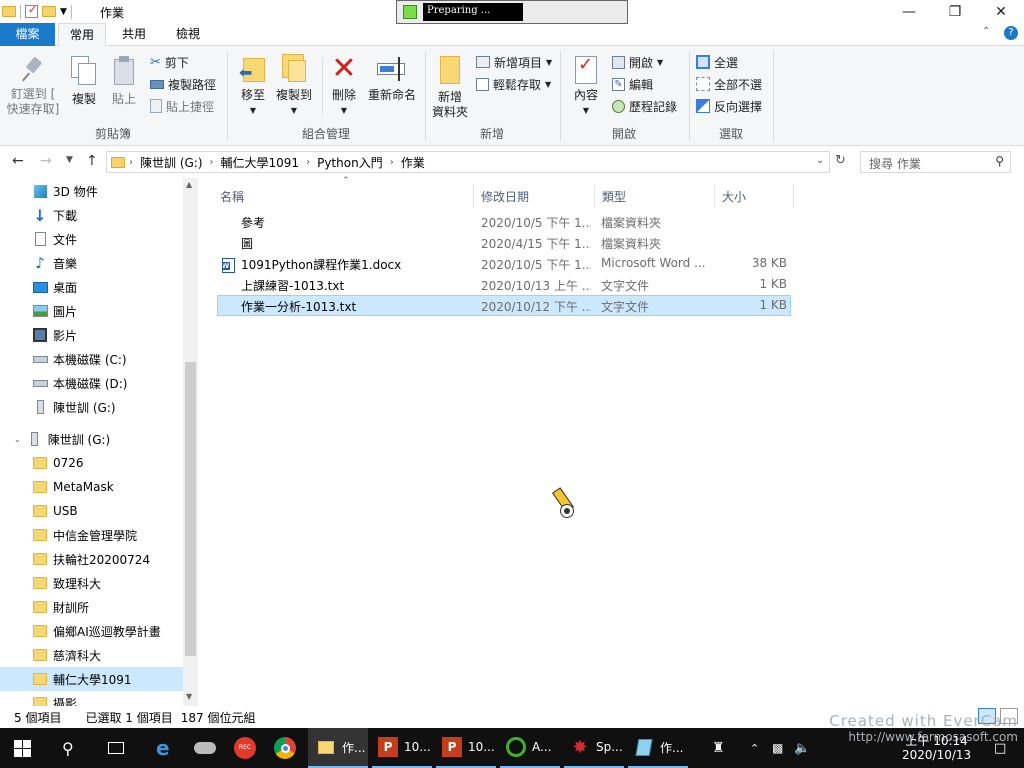  What do you see at coordinates (413, 162) in the screenshot?
I see `breadcrumb-homework: 作業` at bounding box center [413, 162].